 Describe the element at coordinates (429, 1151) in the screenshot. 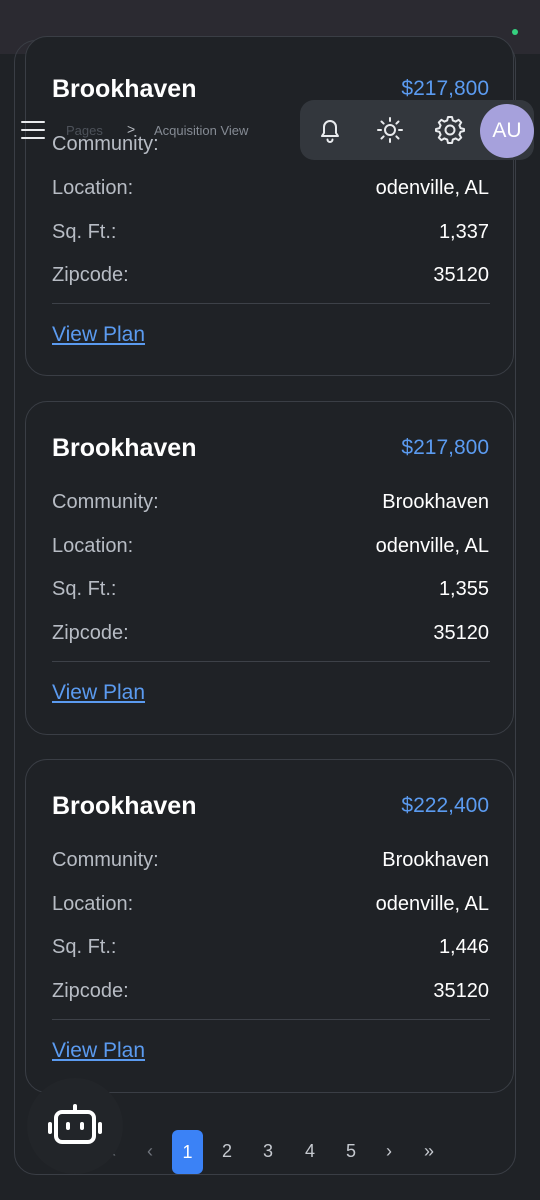

I see `pagination-last: »` at that location.